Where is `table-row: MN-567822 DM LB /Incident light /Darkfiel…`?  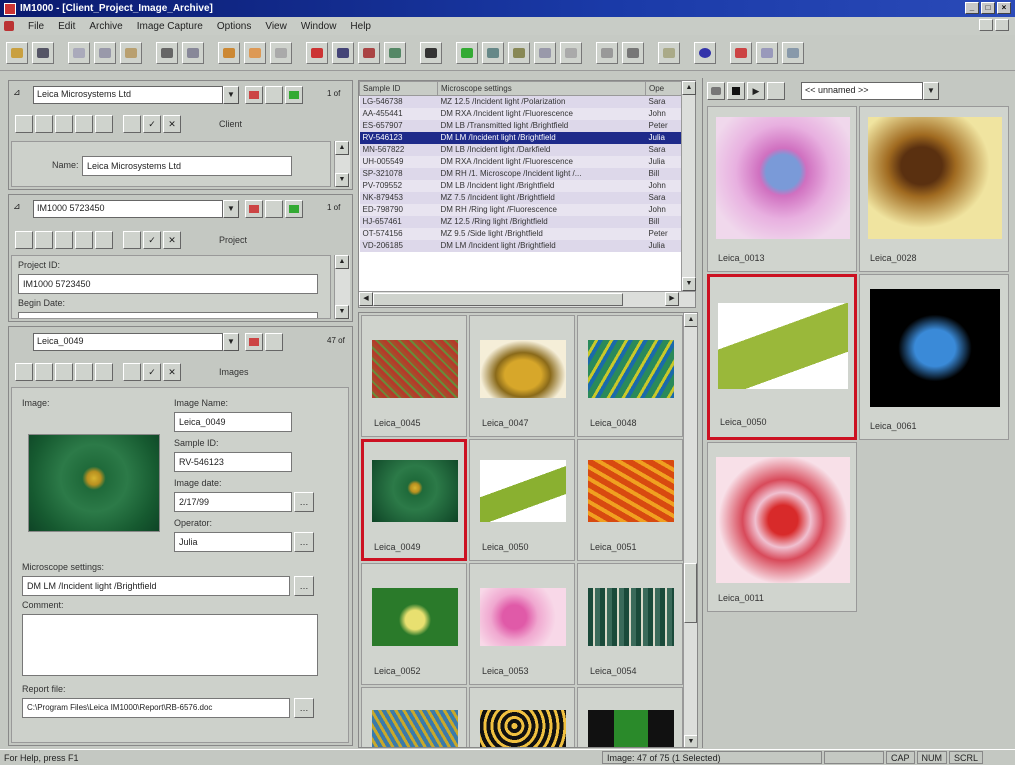 table-row: MN-567822 DM LB /Incident light /Darkfiel… is located at coordinates (520, 149).